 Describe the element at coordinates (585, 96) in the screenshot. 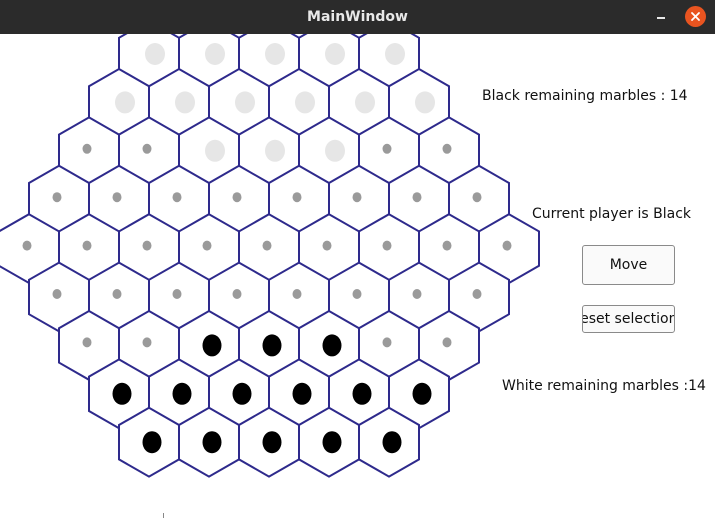

I see `black-remaining-label: Black remaining marbles : 14` at that location.